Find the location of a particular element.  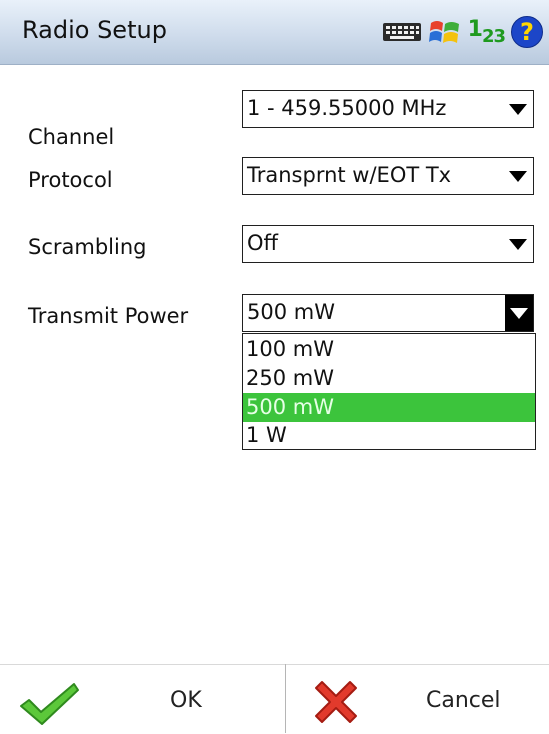

help-icon: ? is located at coordinates (527, 32).